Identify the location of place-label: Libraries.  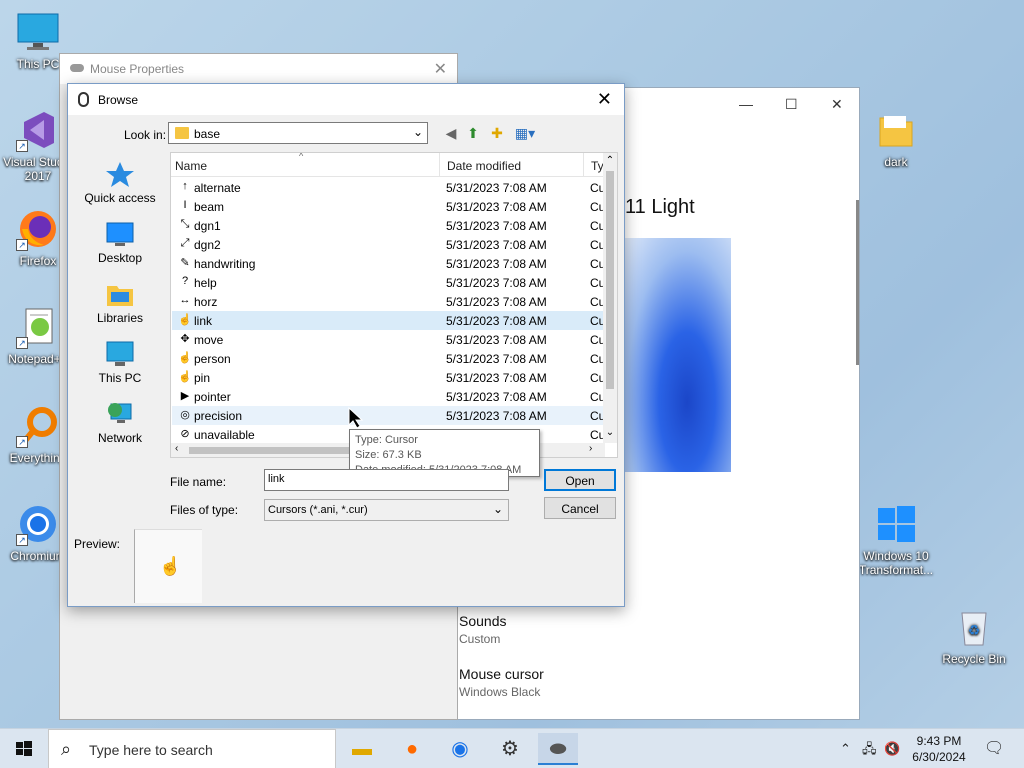
(120, 318).